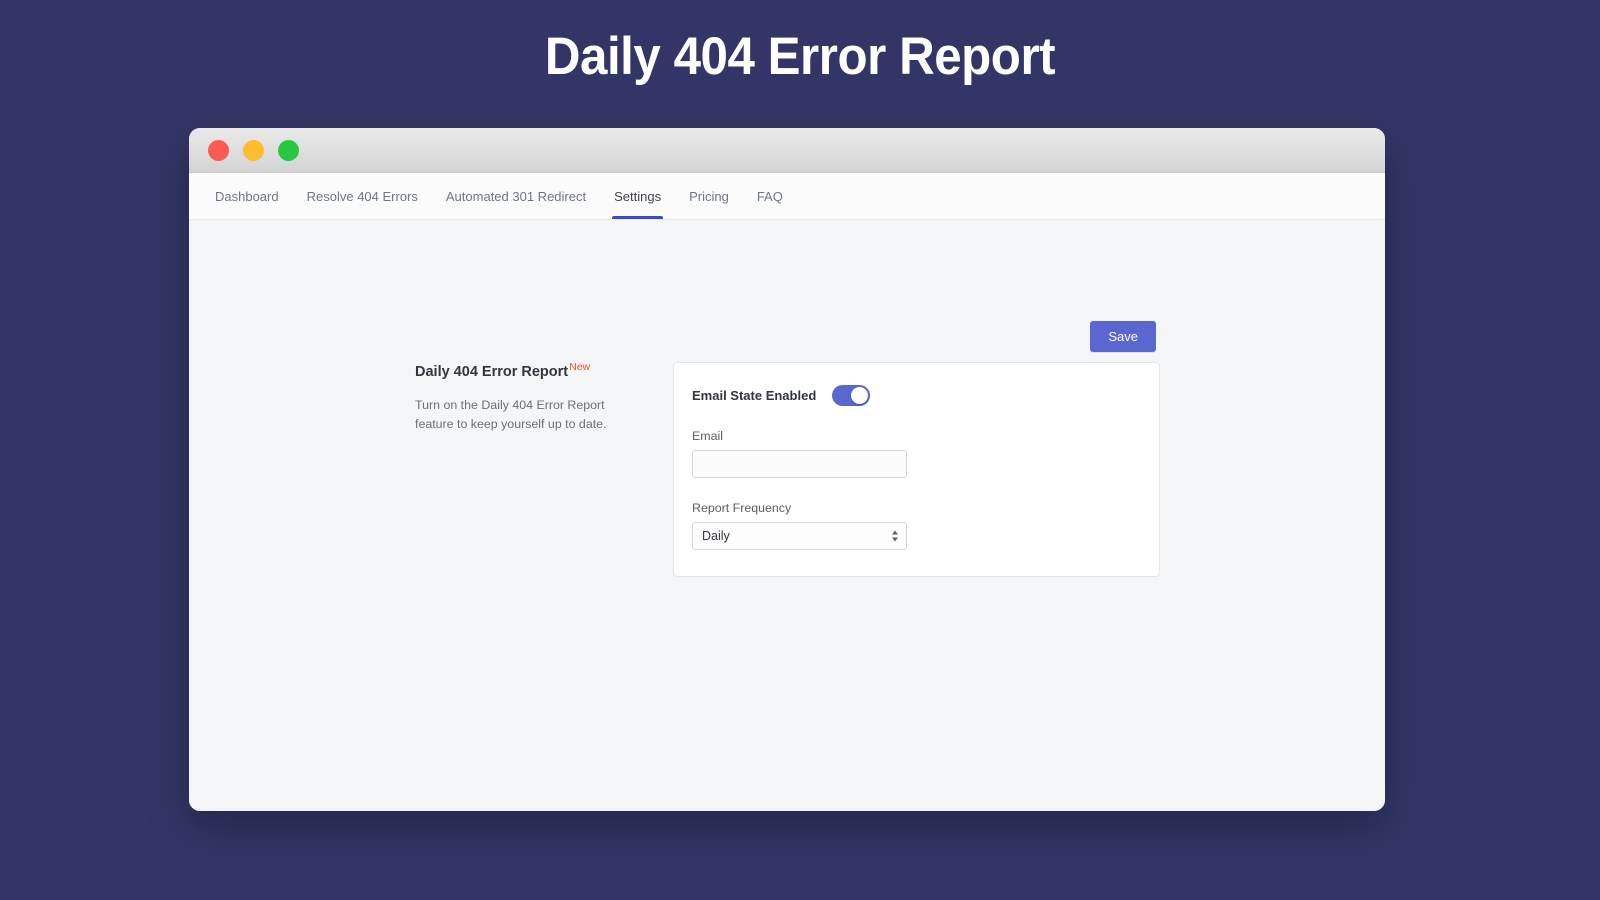  I want to click on report-frequency-select-wrap: Daily, so click(799, 536).